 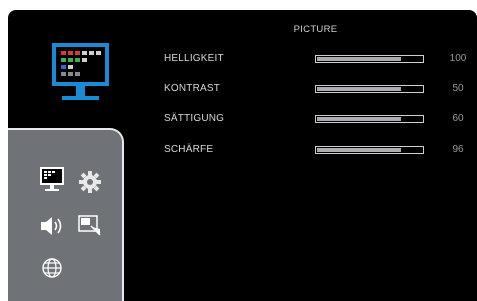 What do you see at coordinates (194, 118) in the screenshot?
I see `setting-label: SÄTTIGUNG` at bounding box center [194, 118].